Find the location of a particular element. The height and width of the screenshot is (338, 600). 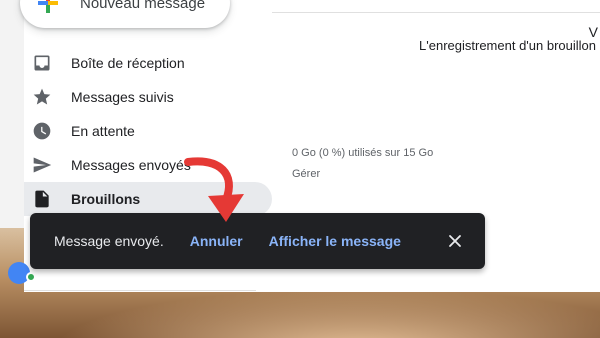

main-divider is located at coordinates (436, 12).